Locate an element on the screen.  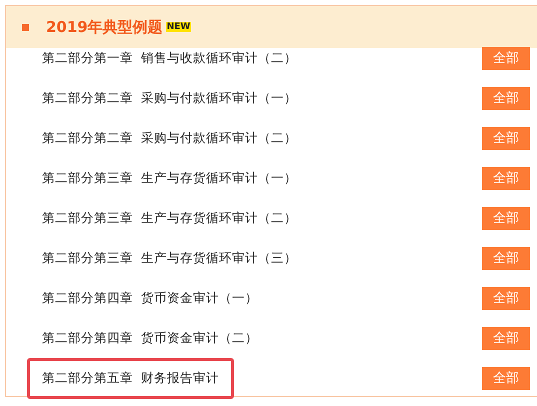
chapter-title: 第二部分第三章 生产与存货循环审计（三） is located at coordinates (169, 258).